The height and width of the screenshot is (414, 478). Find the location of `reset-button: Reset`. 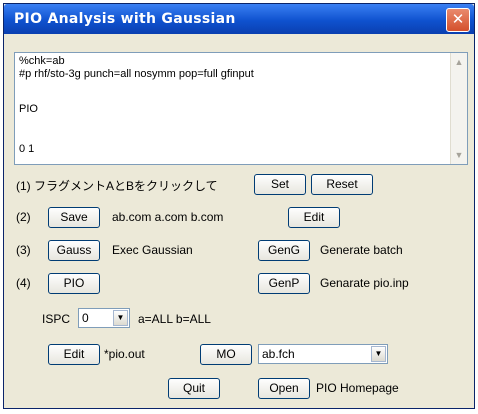

reset-button: Reset is located at coordinates (342, 184).